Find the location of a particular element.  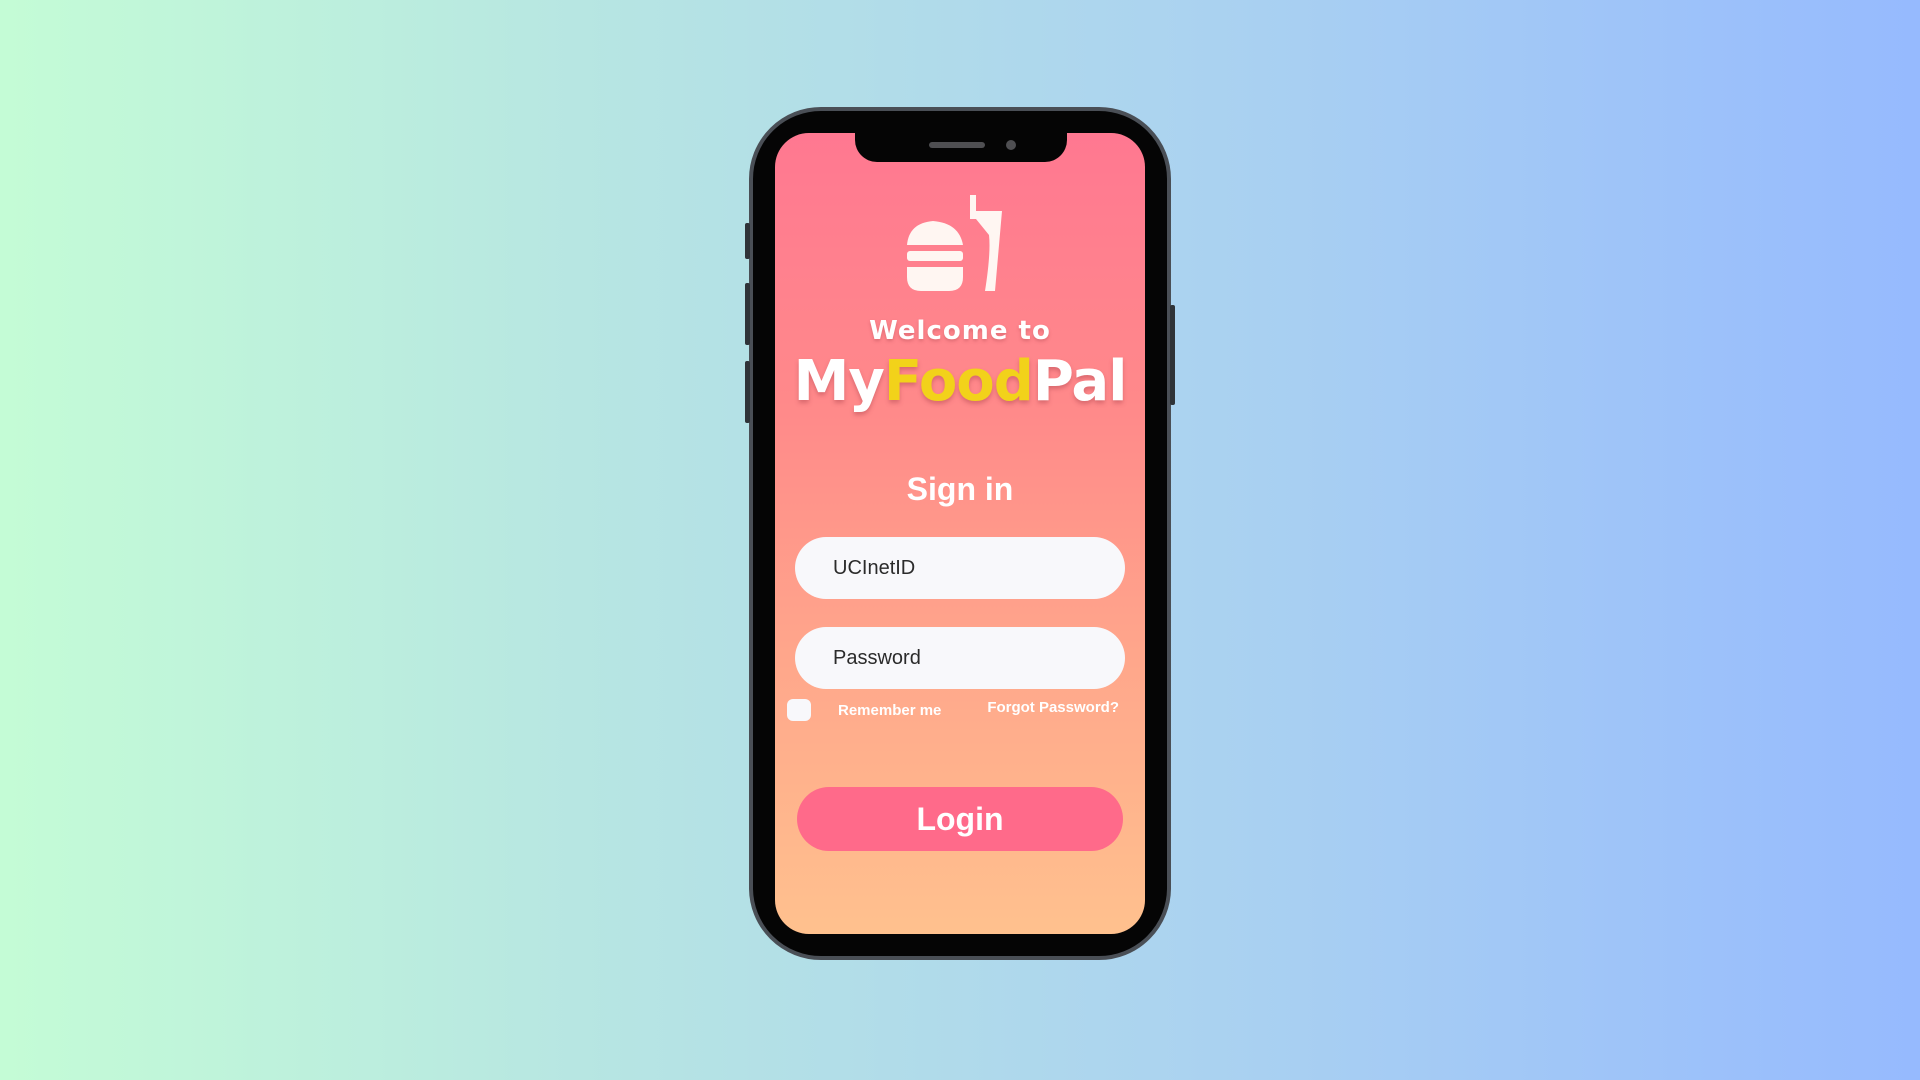

volume-up-button is located at coordinates (747, 314).